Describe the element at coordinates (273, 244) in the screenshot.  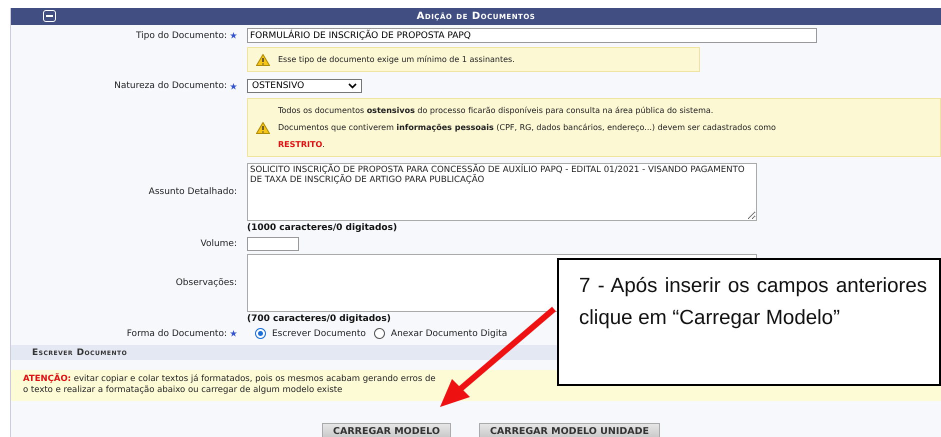
I see `volume-field` at that location.